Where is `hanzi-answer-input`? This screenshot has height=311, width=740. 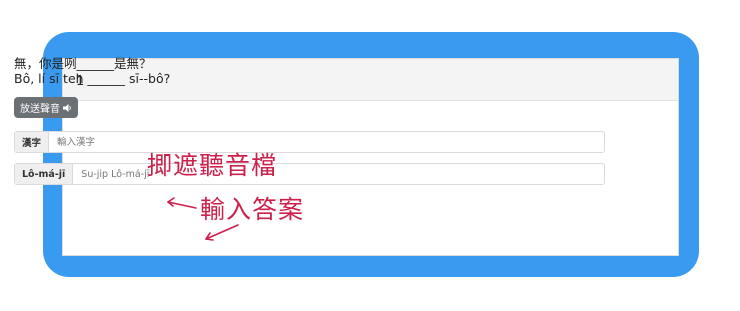 hanzi-answer-input is located at coordinates (326, 142).